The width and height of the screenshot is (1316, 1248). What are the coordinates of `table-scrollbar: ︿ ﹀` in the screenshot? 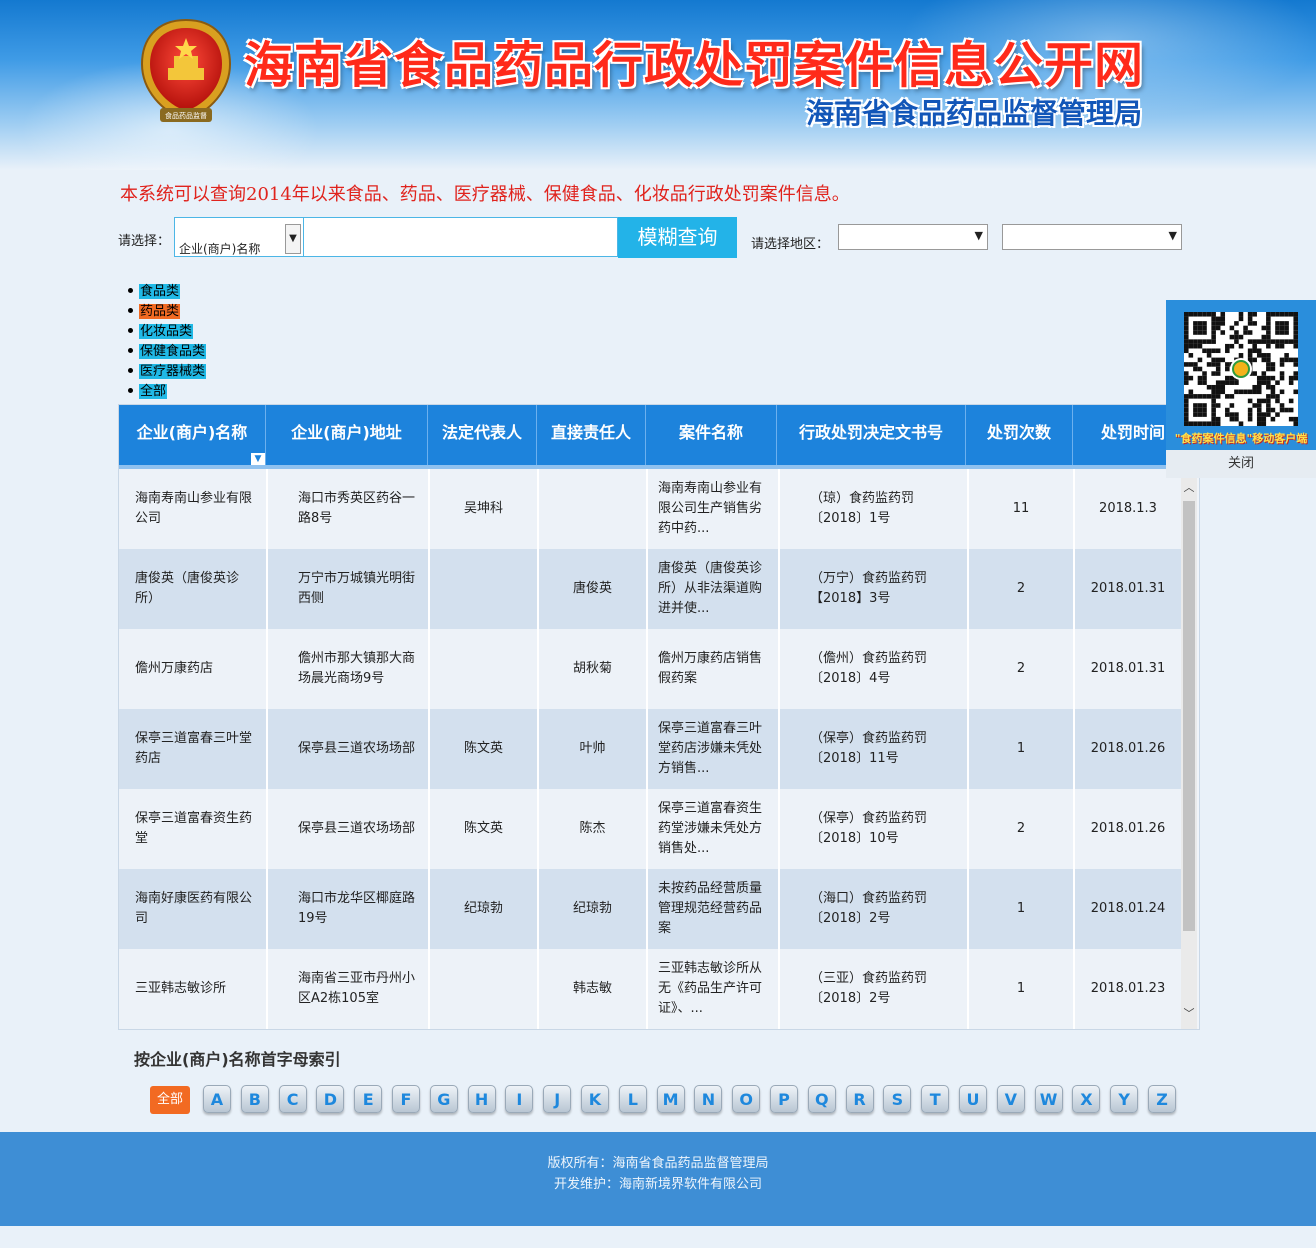 It's located at (1189, 749).